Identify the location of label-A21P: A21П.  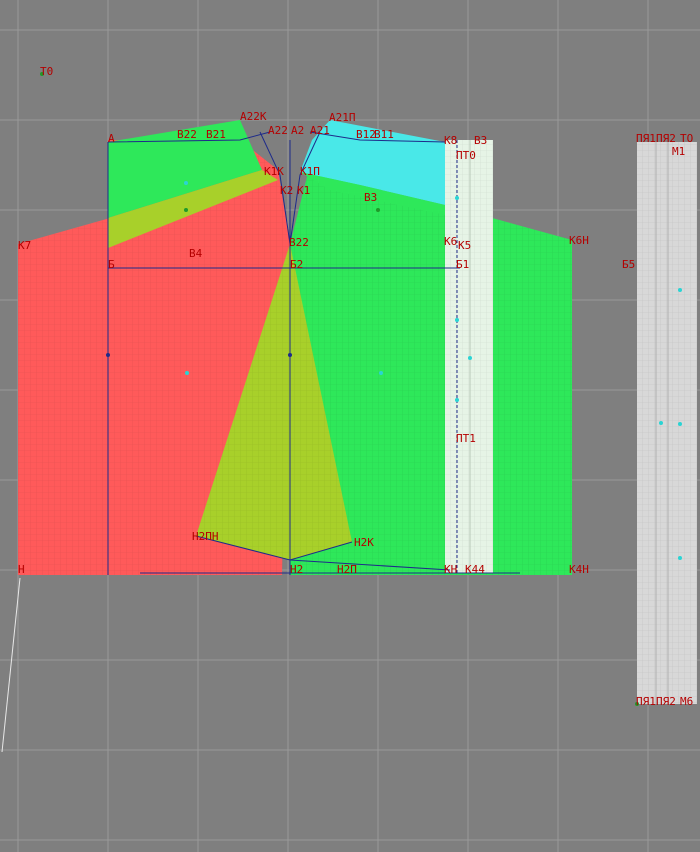
(342, 117).